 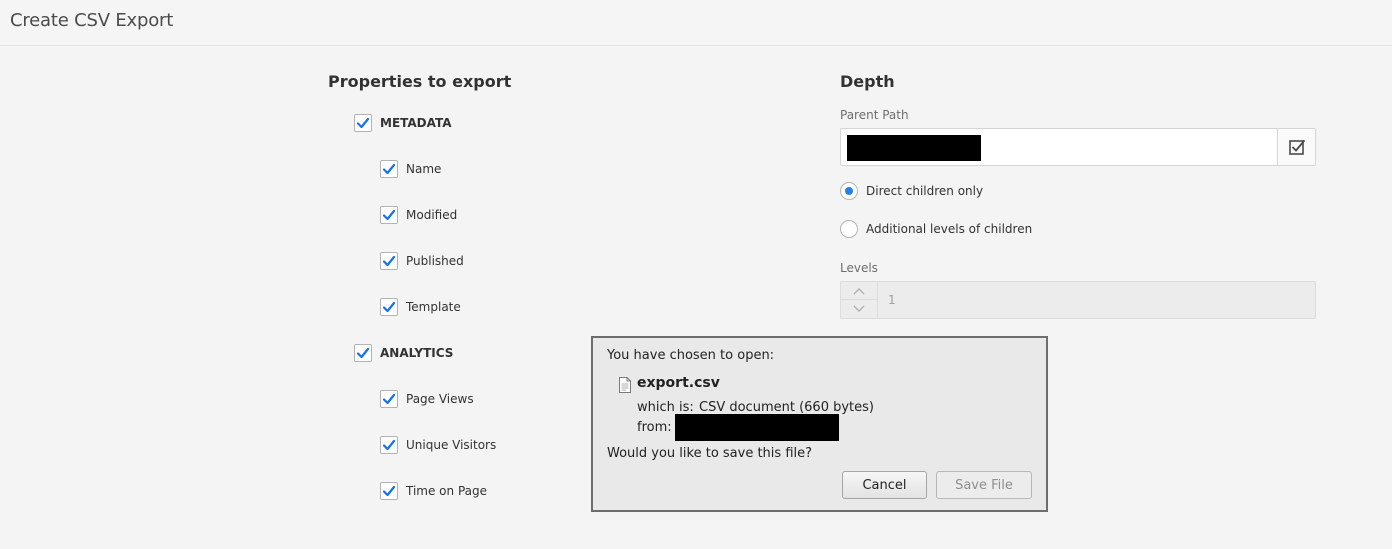 What do you see at coordinates (914, 148) in the screenshot?
I see `parent-path-value-redacted` at bounding box center [914, 148].